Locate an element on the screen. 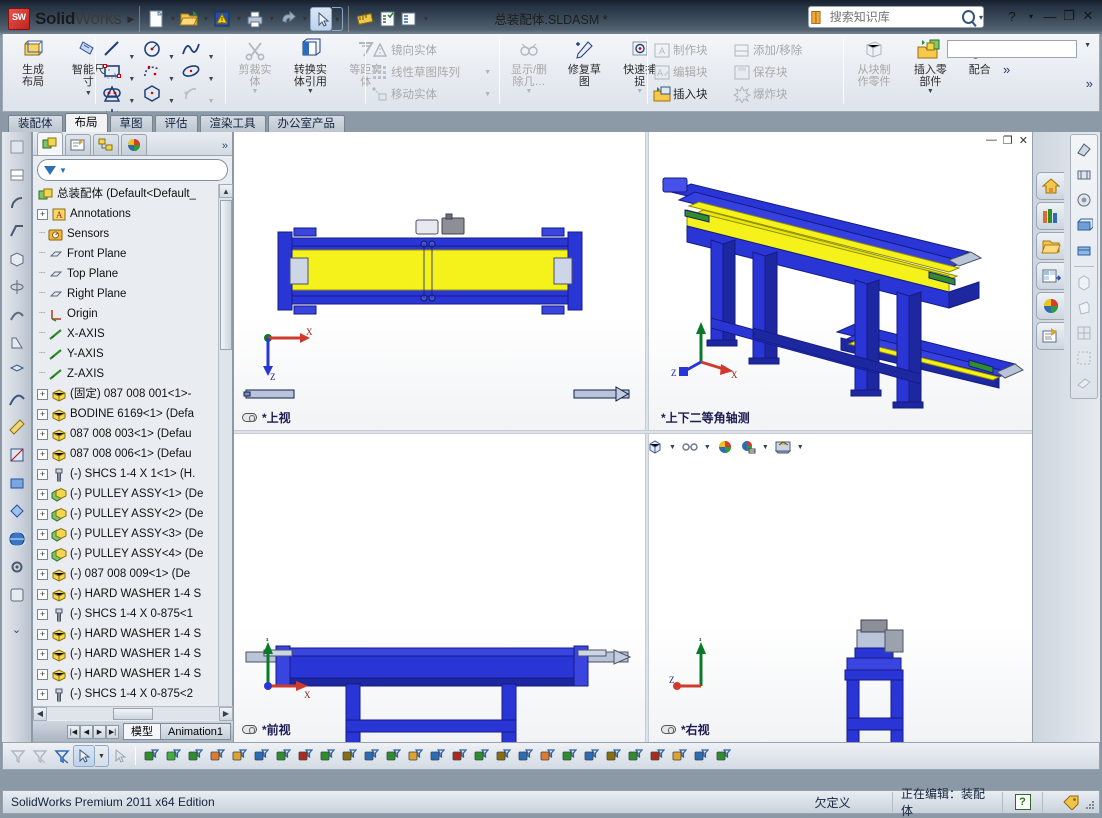  pan-icon is located at coordinates (1084, 225).